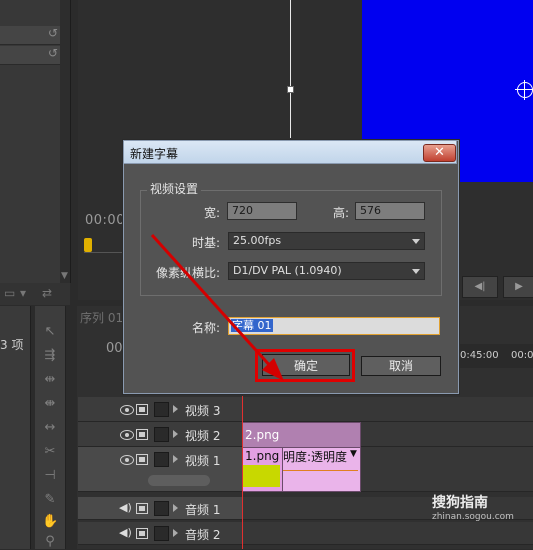 The width and height of the screenshot is (533, 550). Describe the element at coordinates (212, 301) in the screenshot. I see `arrow-shaft` at that location.